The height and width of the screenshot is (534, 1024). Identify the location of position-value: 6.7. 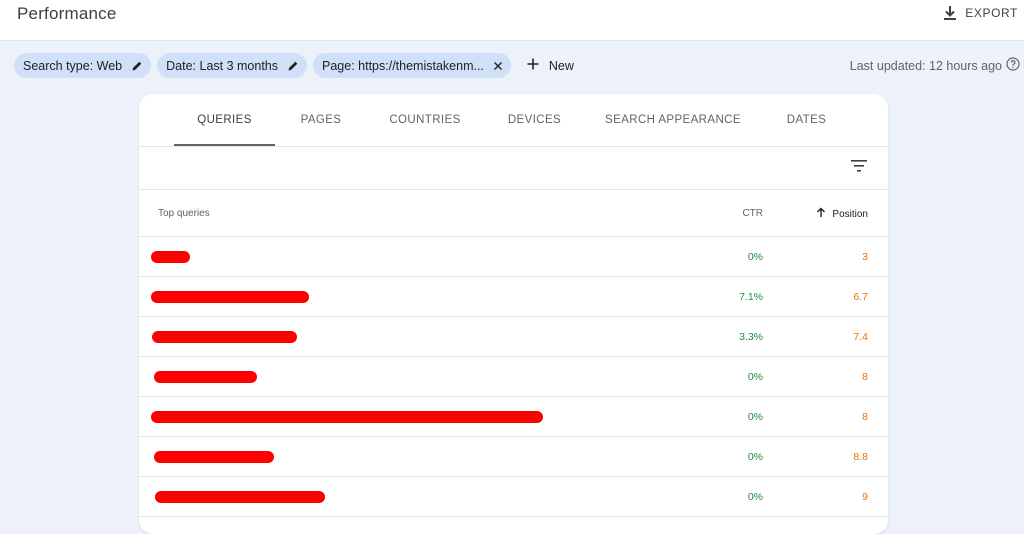
(860, 297).